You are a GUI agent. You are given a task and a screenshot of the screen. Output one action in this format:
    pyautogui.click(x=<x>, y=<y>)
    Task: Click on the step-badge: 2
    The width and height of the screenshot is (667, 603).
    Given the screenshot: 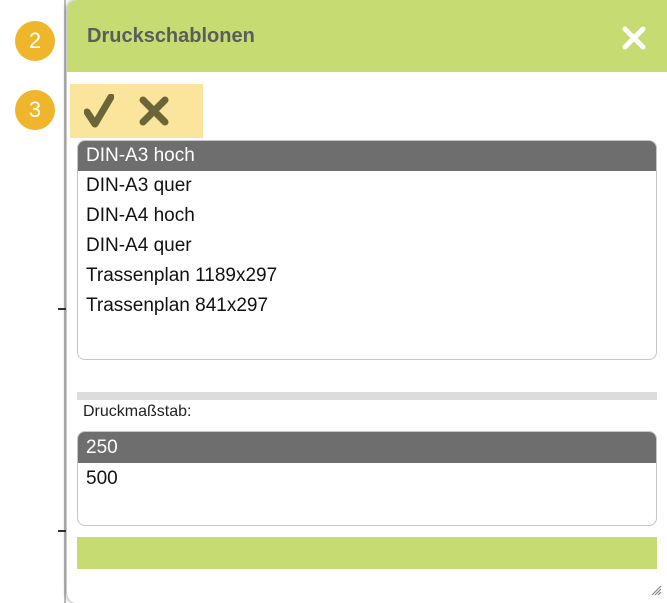 What is the action you would take?
    pyautogui.click(x=35, y=41)
    